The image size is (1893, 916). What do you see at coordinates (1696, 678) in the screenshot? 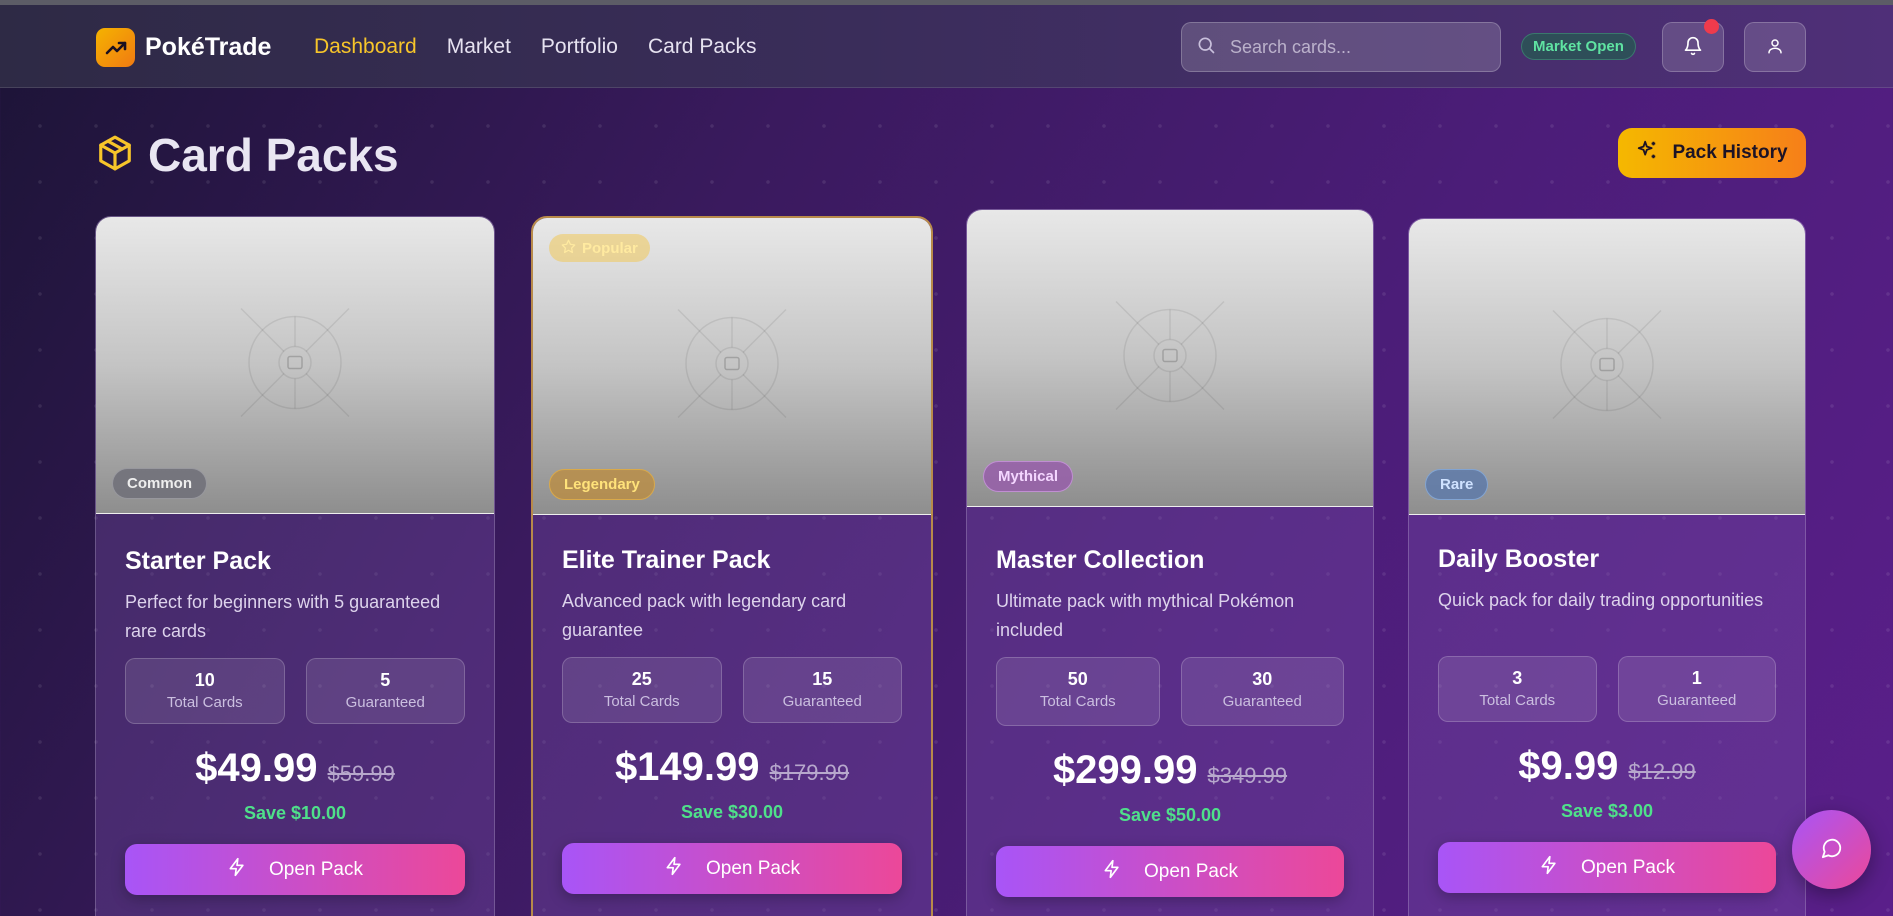
I see `stat-value: 1` at bounding box center [1696, 678].